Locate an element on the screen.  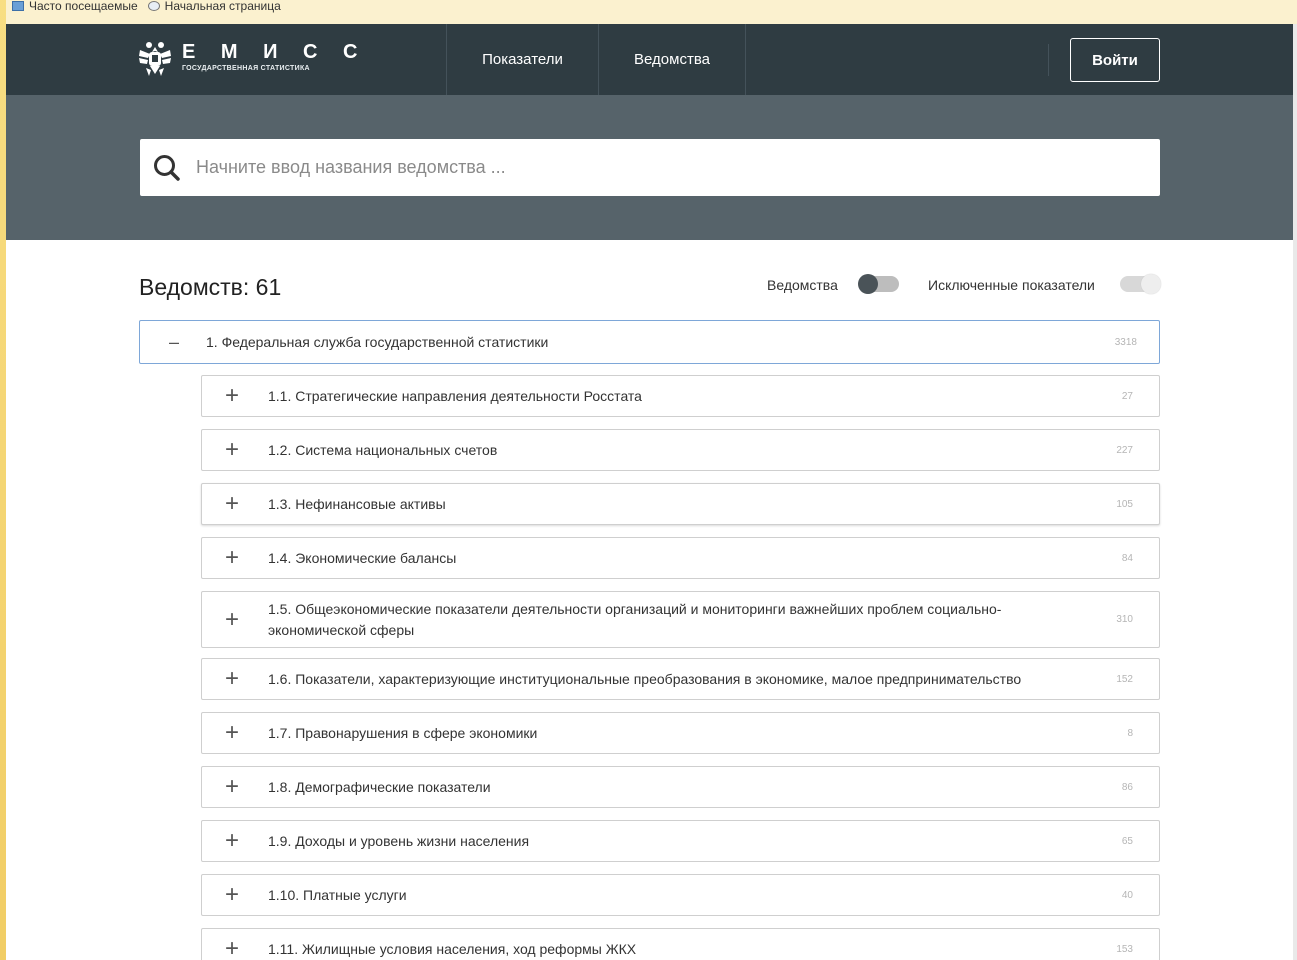
site-logo: Е М И С С ГОСУДАРСТВЕННАЯ СТАТИСТИКА is located at coordinates (253, 58).